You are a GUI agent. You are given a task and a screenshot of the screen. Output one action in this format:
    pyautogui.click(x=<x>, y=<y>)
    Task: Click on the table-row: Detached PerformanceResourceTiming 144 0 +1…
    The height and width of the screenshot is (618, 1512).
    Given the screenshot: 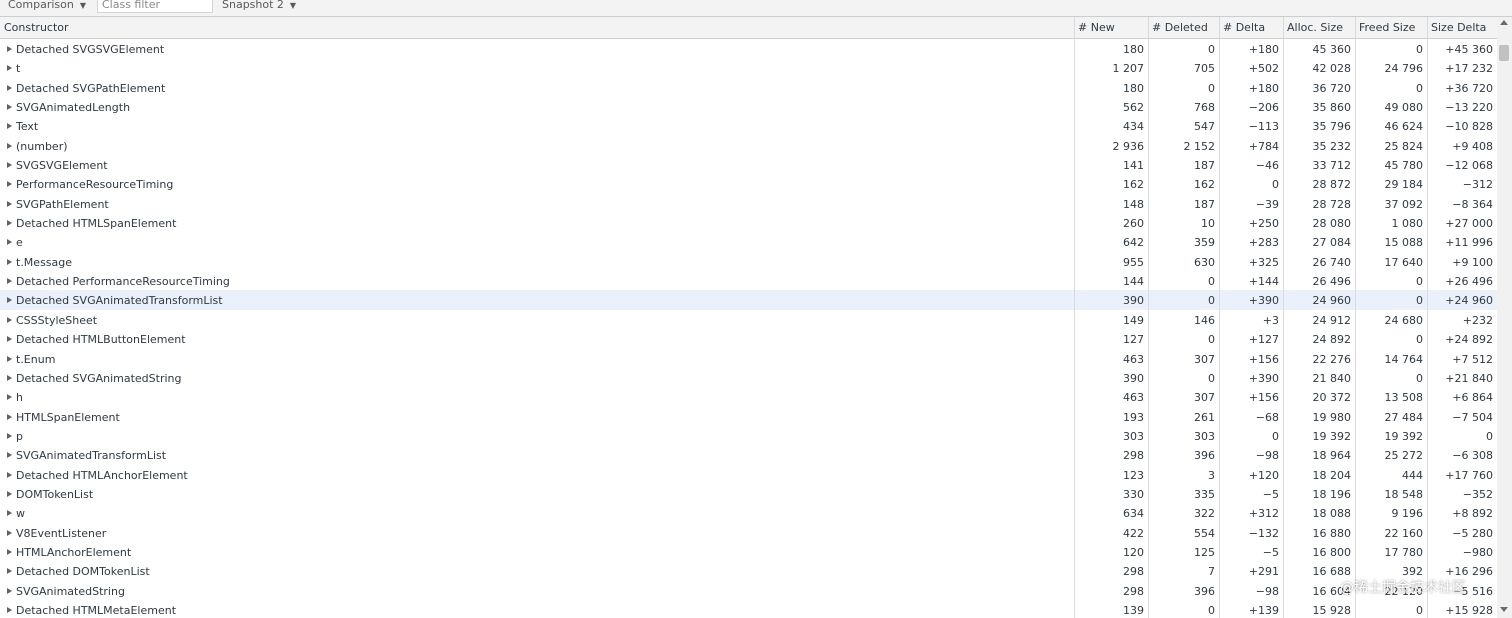 What is the action you would take?
    pyautogui.click(x=748, y=280)
    